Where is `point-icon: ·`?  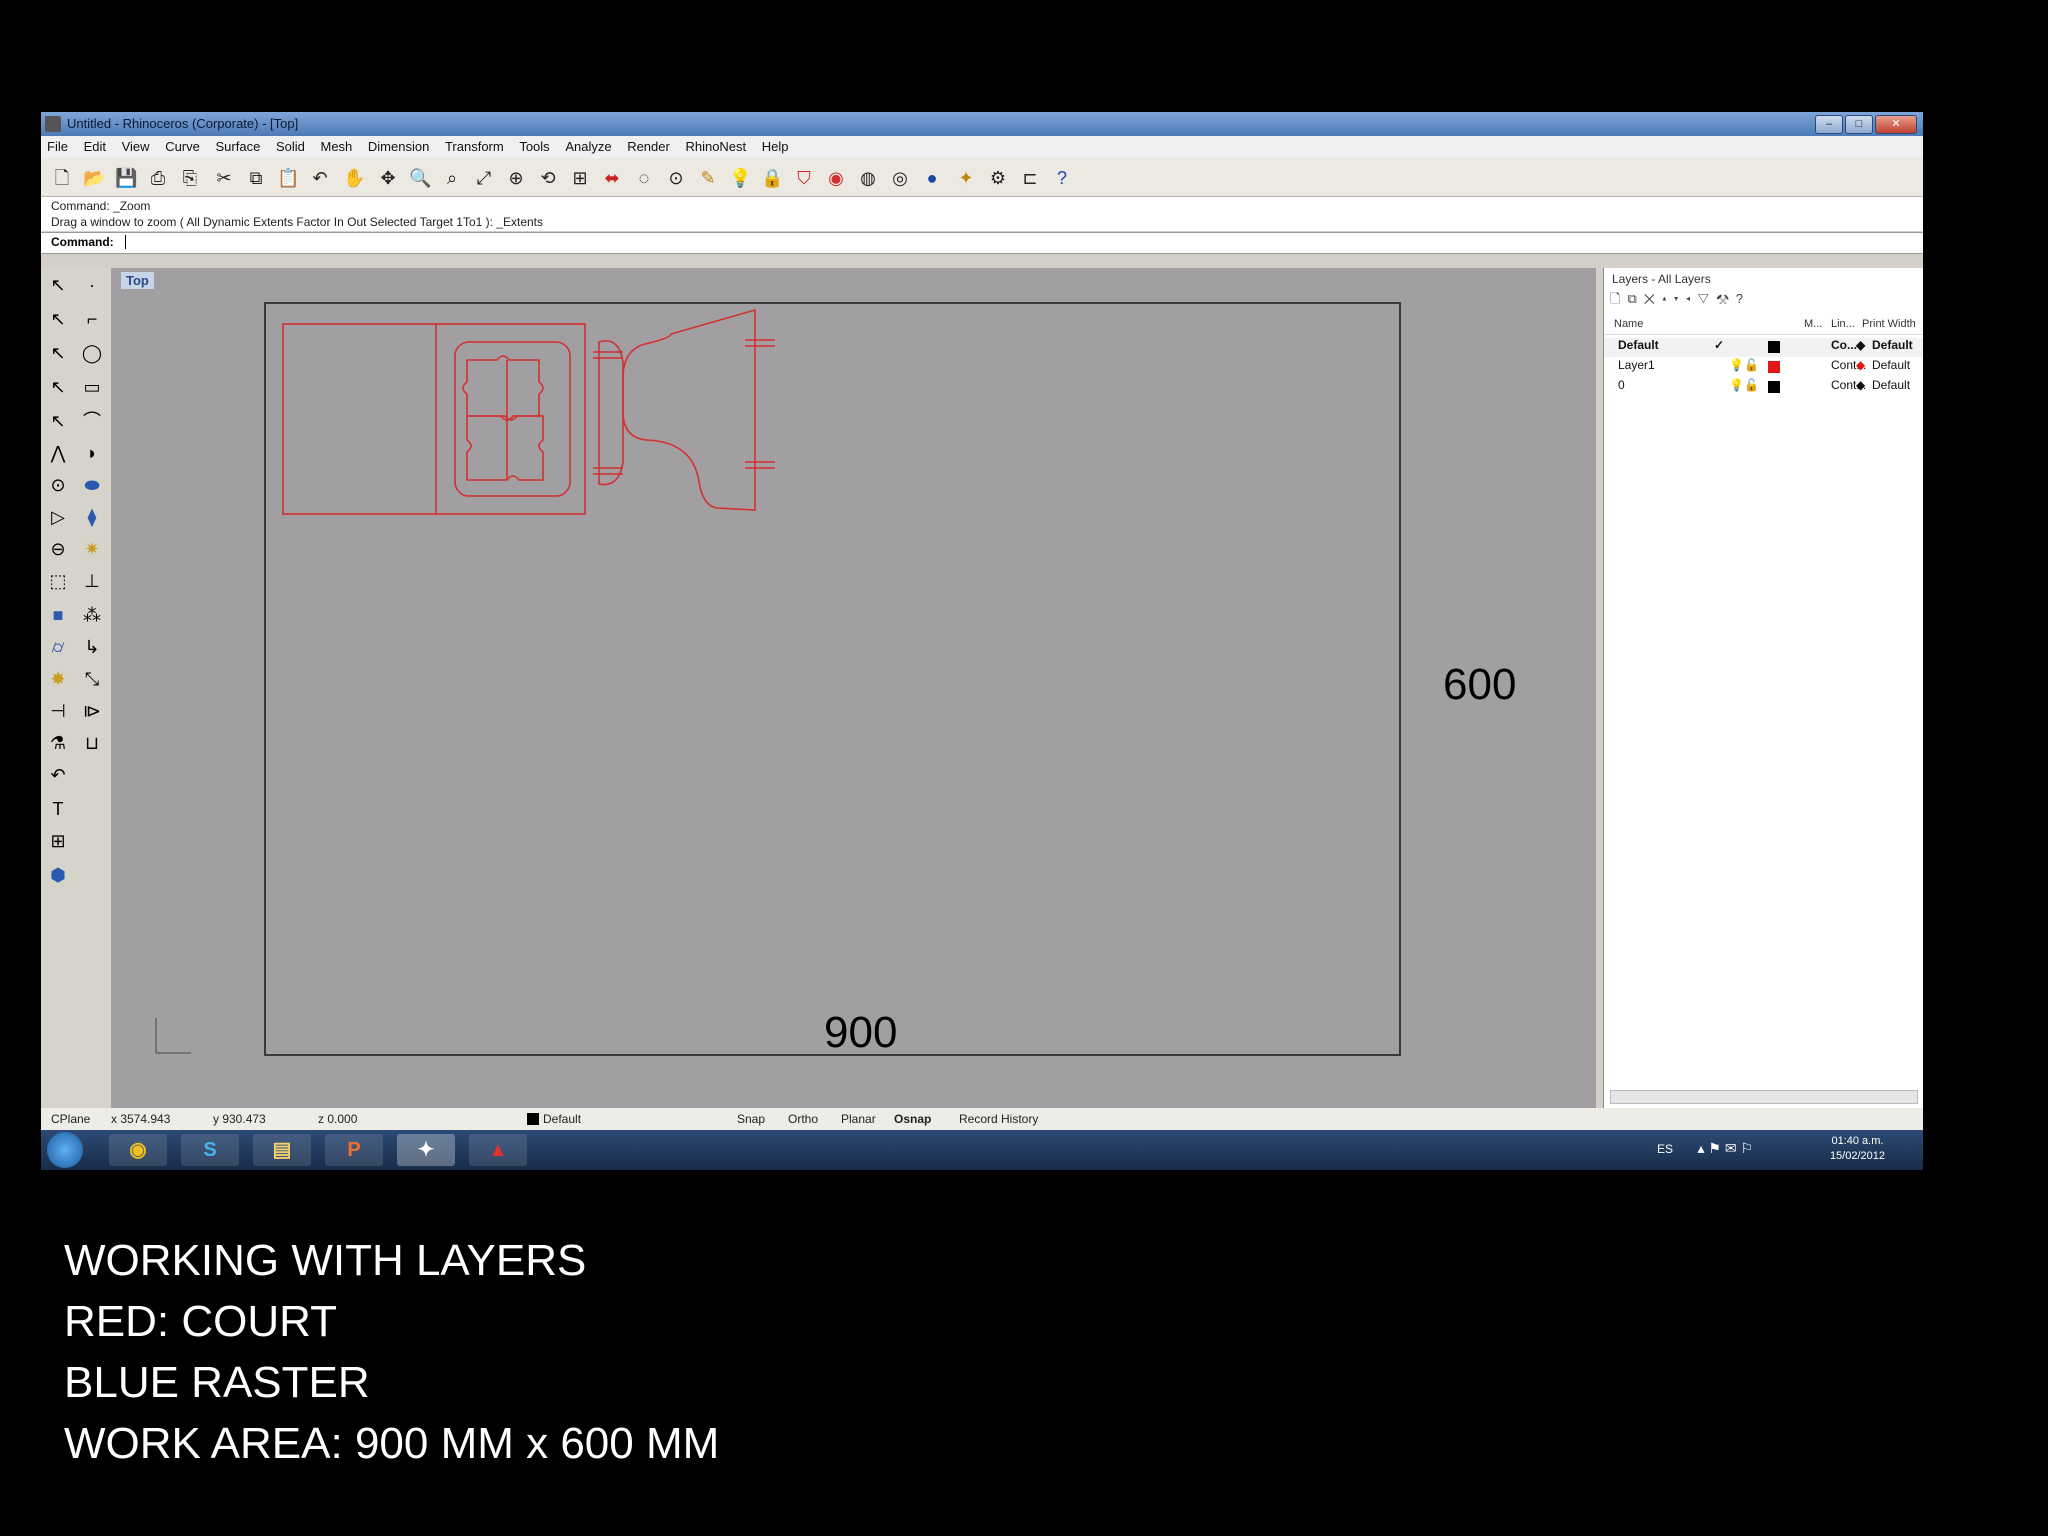
point-icon: · is located at coordinates (92, 285).